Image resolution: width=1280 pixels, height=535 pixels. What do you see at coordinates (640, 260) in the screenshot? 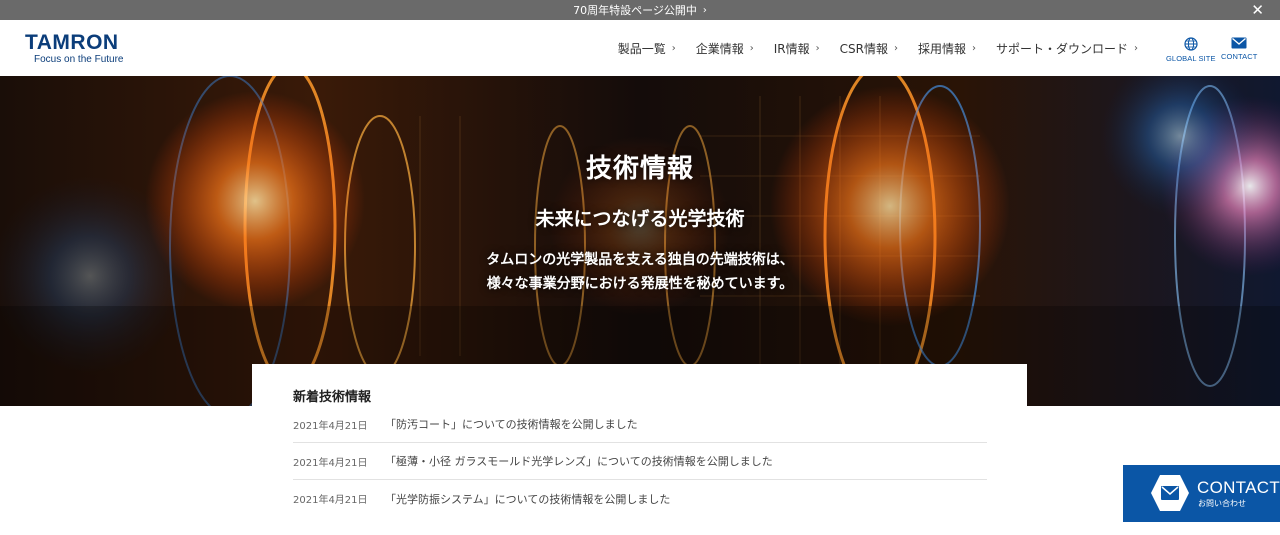
I see `hero-description-line: タムロンの光学製品を支える独自の先端技術は、` at bounding box center [640, 260].